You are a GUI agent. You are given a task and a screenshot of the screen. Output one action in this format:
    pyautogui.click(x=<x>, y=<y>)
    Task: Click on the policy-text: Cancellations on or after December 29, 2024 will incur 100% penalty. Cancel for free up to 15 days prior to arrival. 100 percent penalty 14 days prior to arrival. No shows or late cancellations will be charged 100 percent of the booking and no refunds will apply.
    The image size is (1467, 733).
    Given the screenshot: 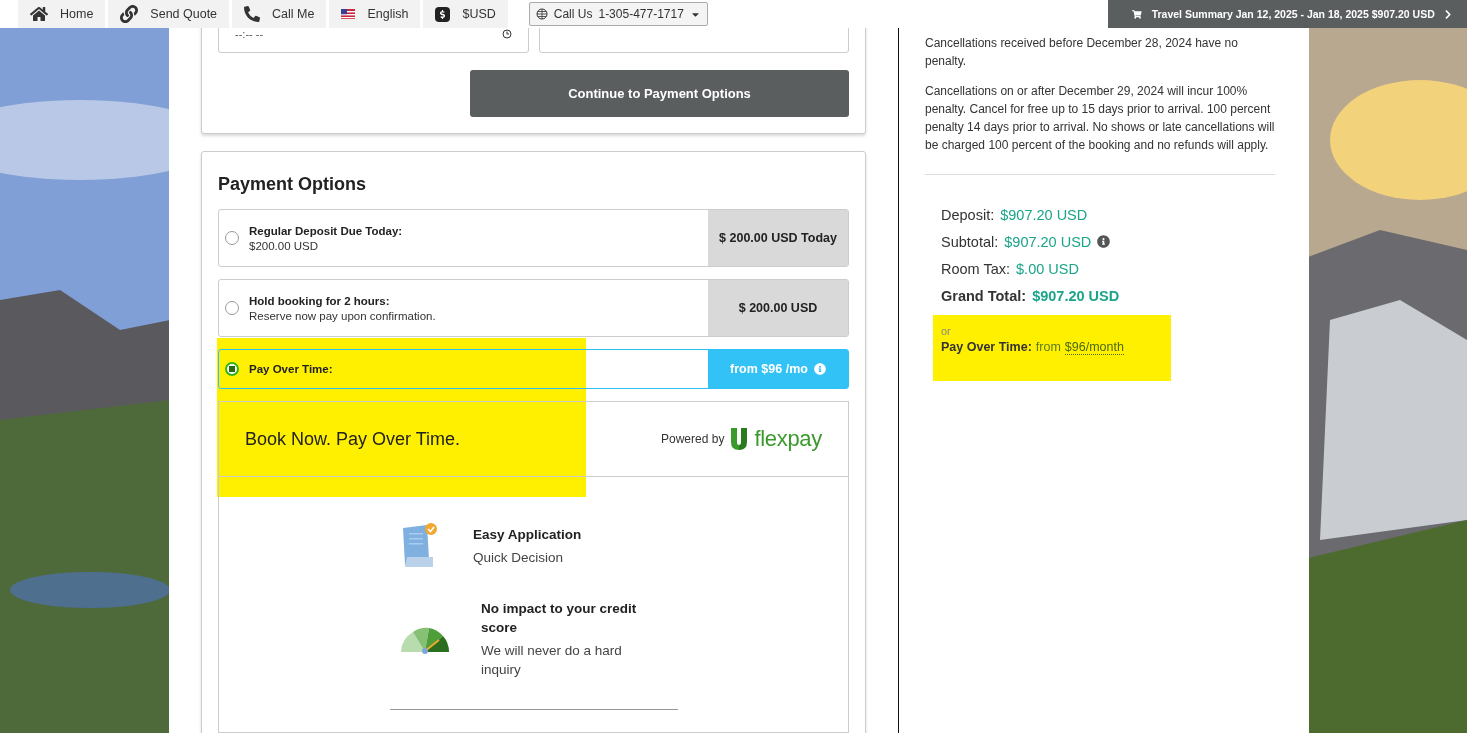 What is the action you would take?
    pyautogui.click(x=1100, y=118)
    